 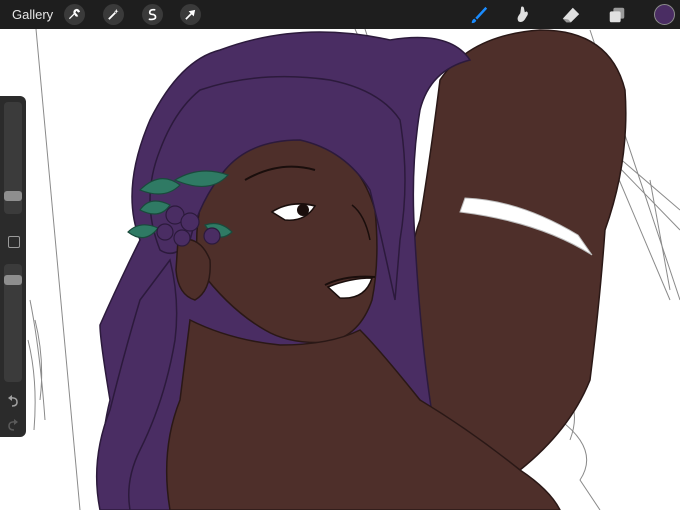 What do you see at coordinates (152, 14) in the screenshot?
I see `selection-icon` at bounding box center [152, 14].